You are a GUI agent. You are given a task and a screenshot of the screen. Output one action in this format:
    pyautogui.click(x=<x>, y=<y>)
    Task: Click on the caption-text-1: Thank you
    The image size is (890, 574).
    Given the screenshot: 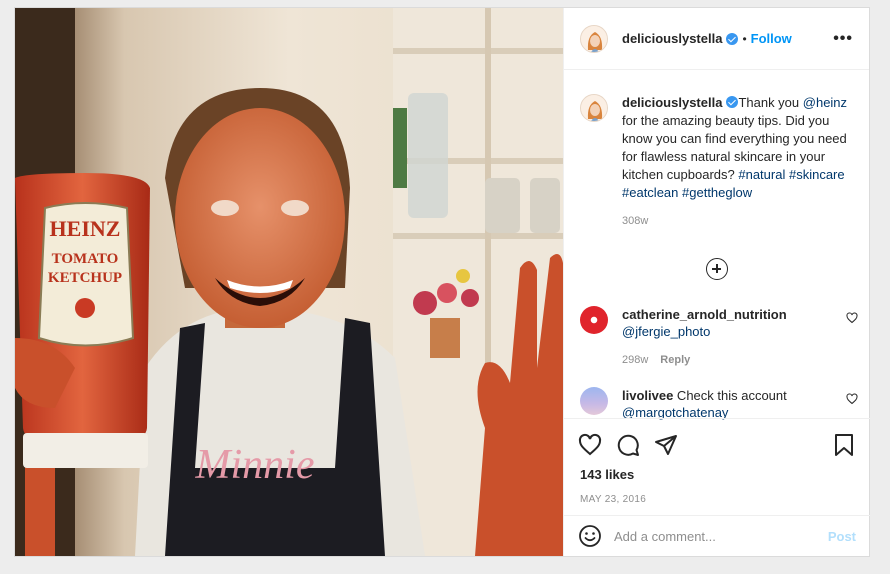 What is the action you would take?
    pyautogui.click(x=770, y=102)
    